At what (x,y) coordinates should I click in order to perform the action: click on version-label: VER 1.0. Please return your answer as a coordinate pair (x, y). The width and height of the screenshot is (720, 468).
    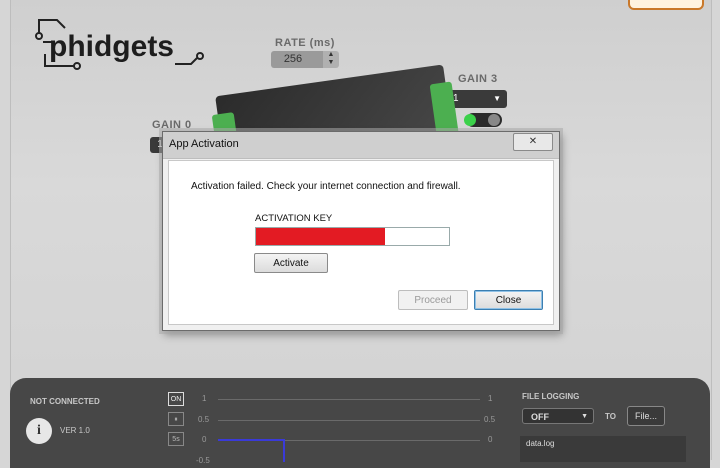
    Looking at the image, I should click on (75, 430).